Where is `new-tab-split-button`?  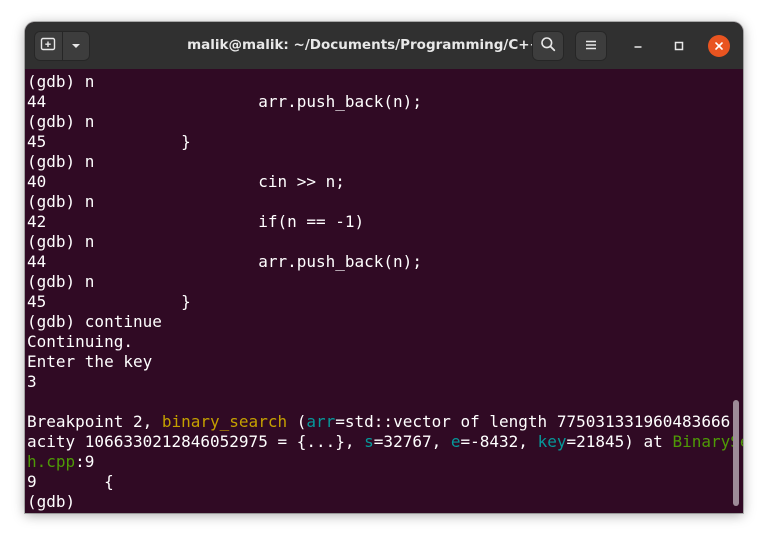
new-tab-split-button is located at coordinates (62, 46).